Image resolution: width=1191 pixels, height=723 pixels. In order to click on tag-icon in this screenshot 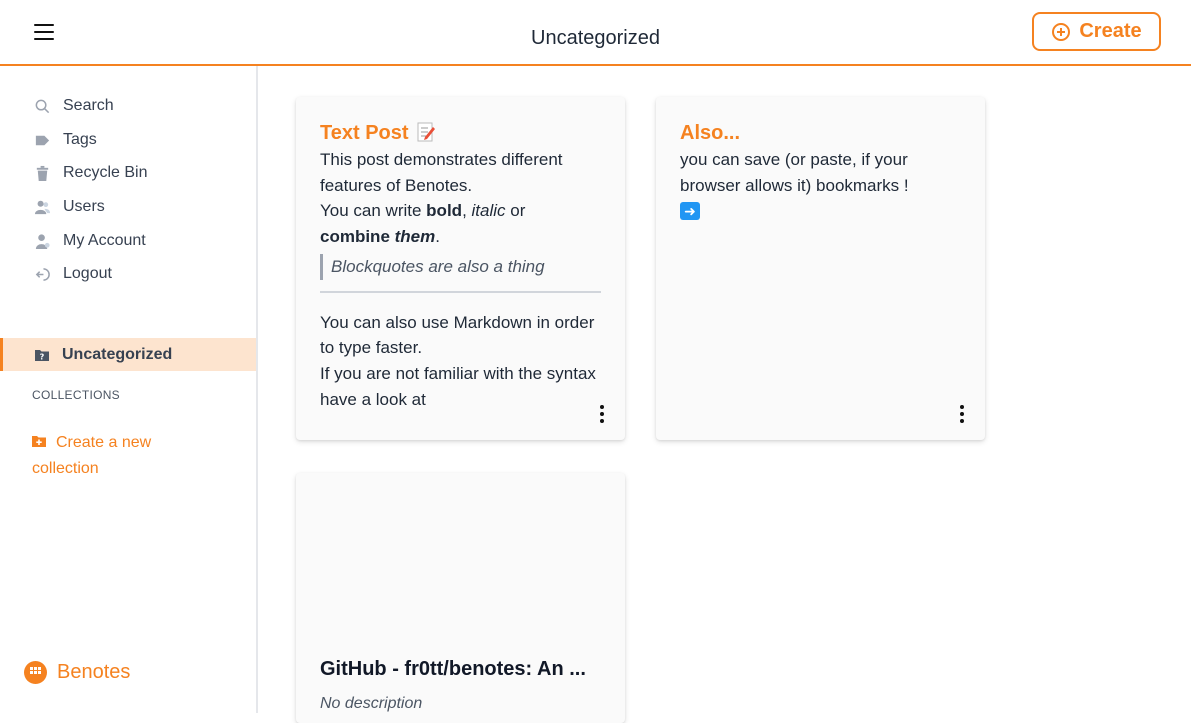, I will do `click(42, 140)`.